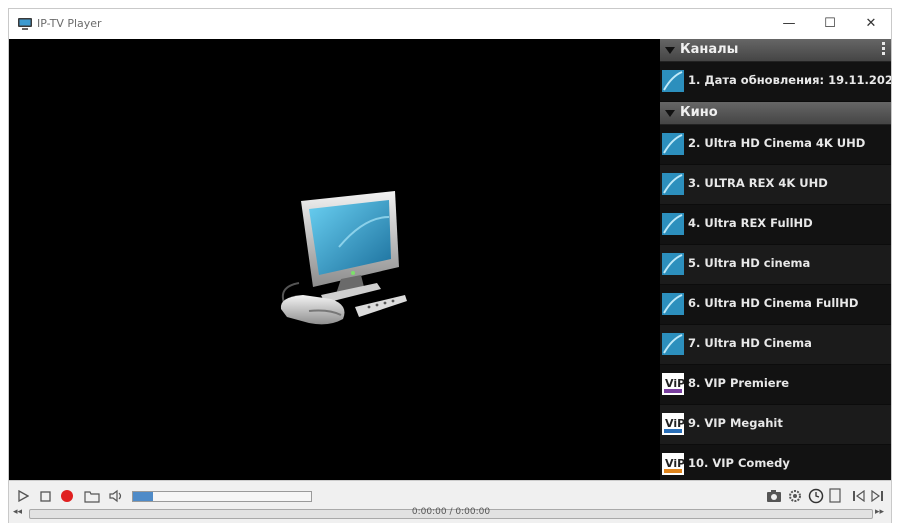 The width and height of the screenshot is (900, 530). I want to click on volume-icon, so click(117, 496).